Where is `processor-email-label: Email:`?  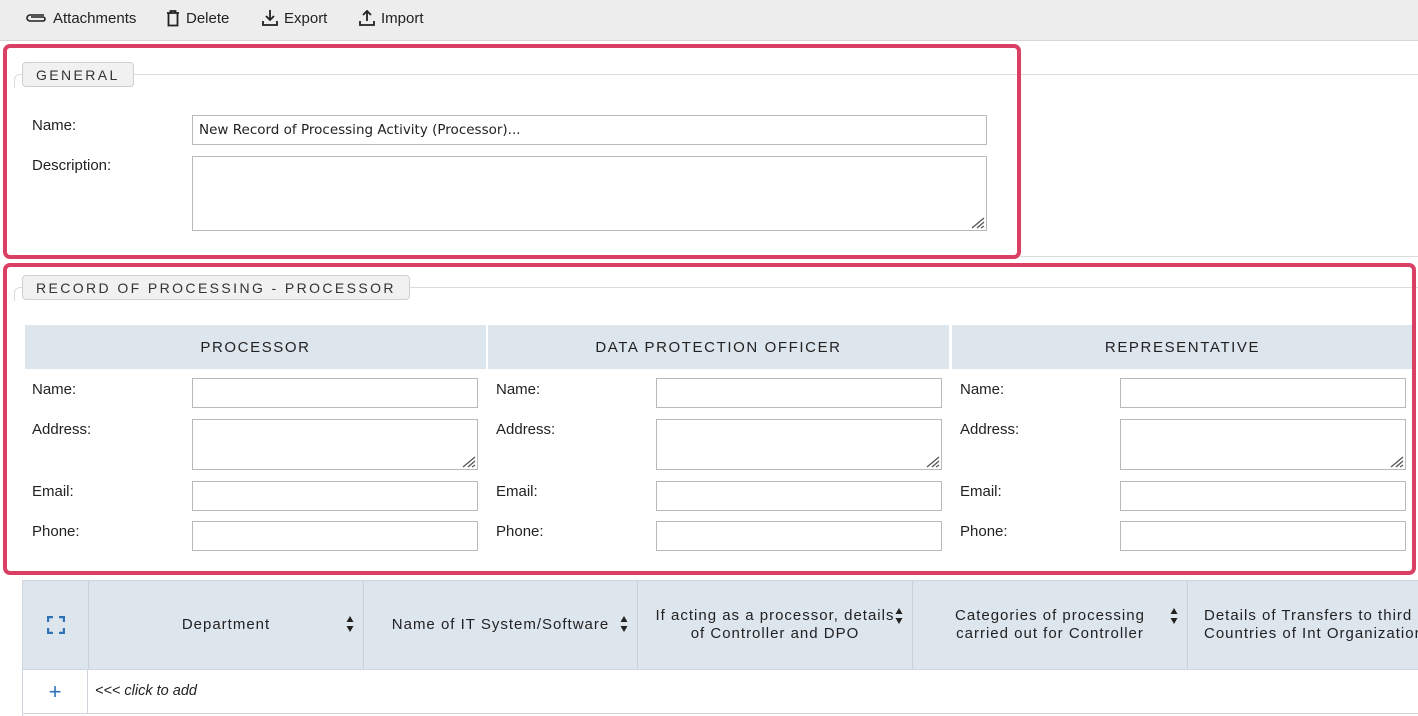 processor-email-label: Email: is located at coordinates (53, 491).